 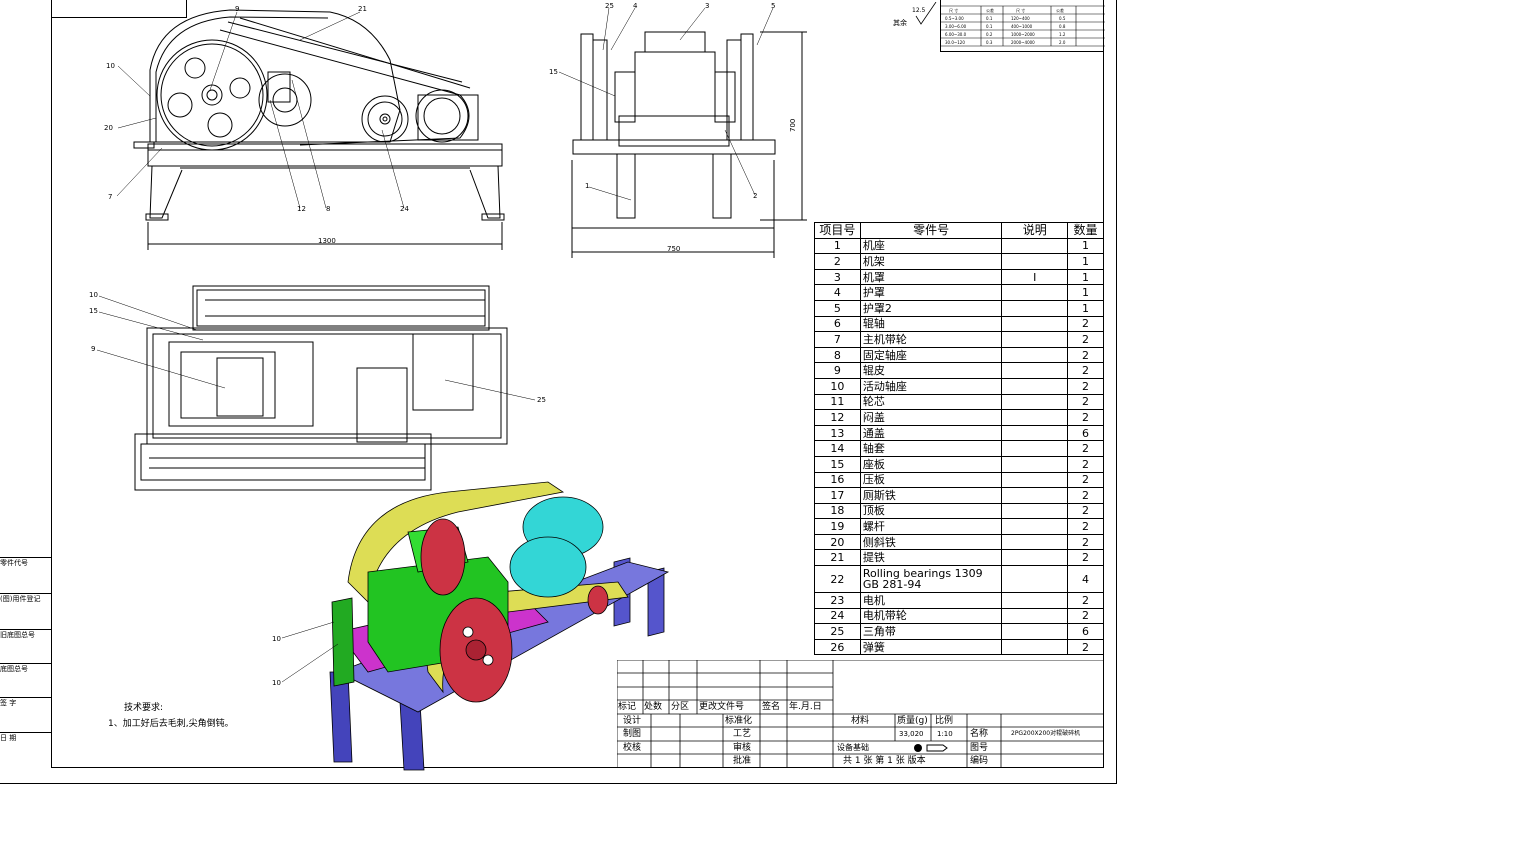 What do you see at coordinates (1062, 34) in the screenshot?
I see `svg-text: 1.2` at bounding box center [1062, 34].